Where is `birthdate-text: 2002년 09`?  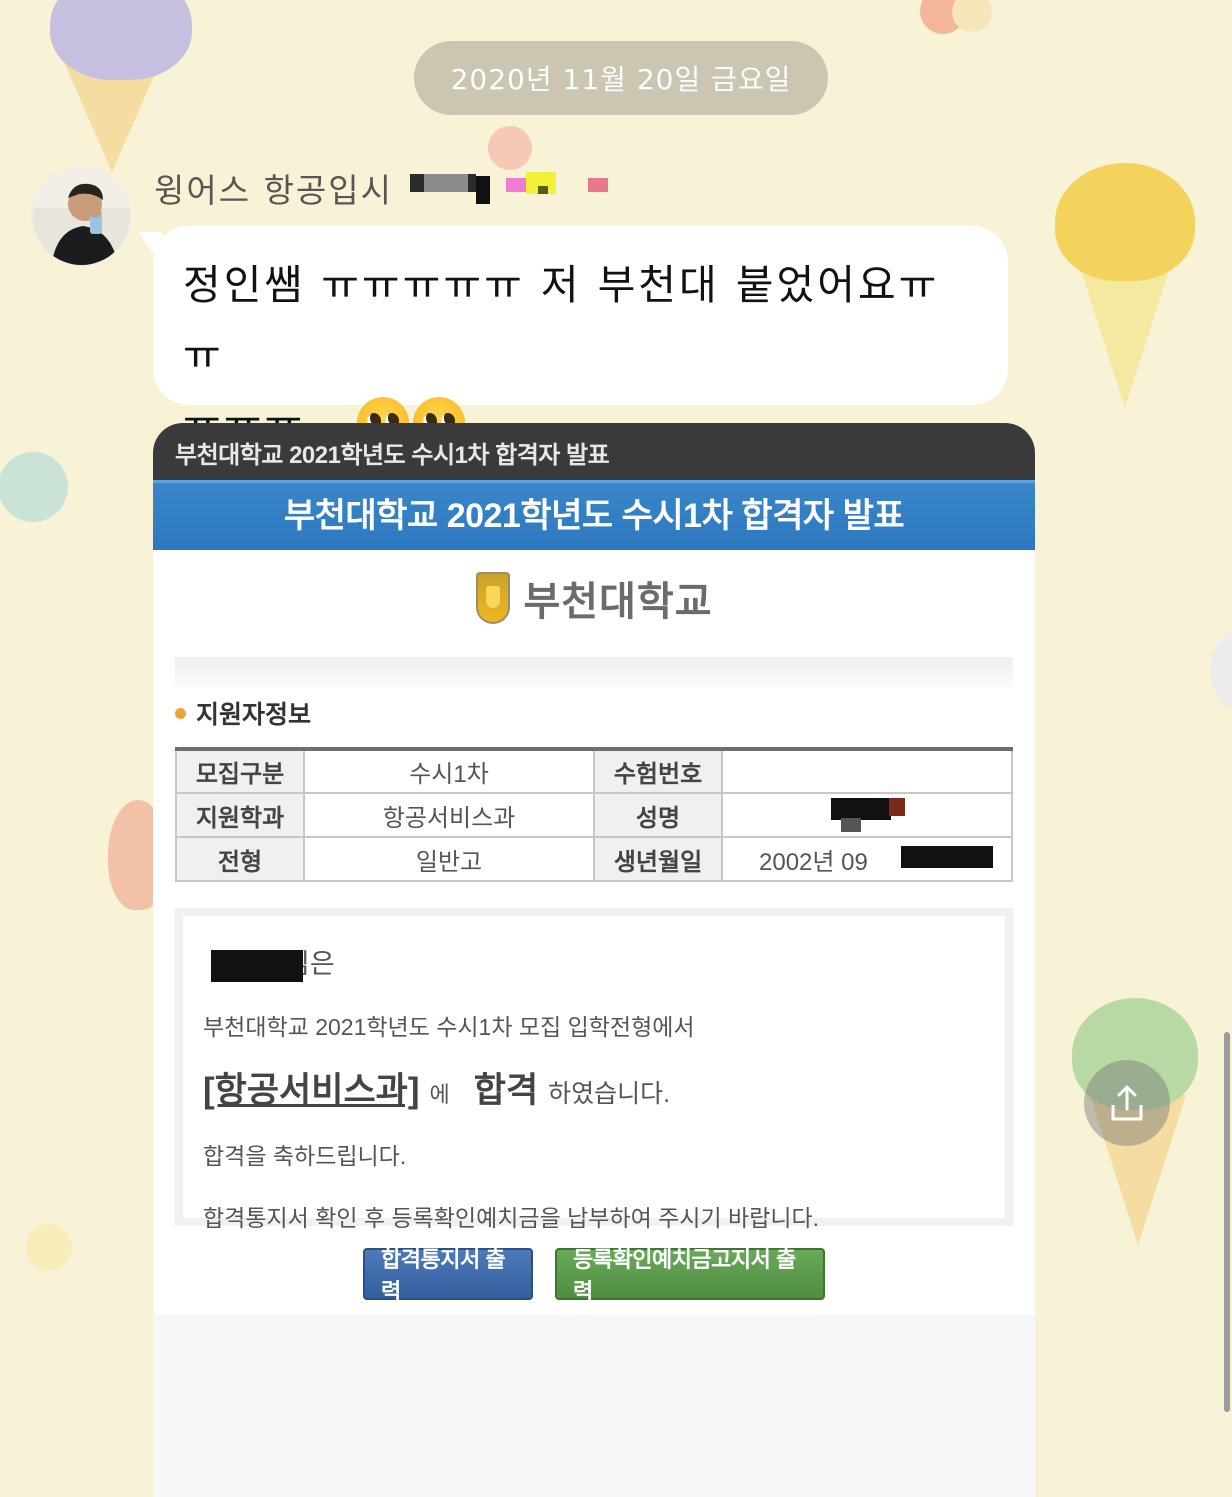
birthdate-text: 2002년 09 is located at coordinates (813, 862).